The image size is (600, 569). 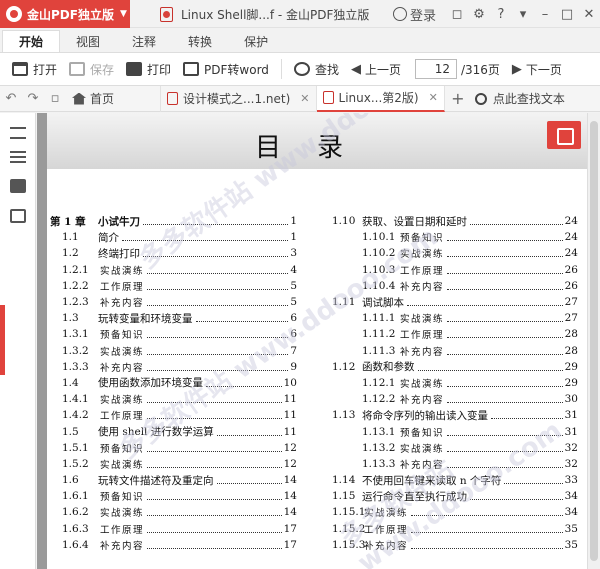 What do you see at coordinates (173, 545) in the screenshot?
I see `toc-entry: 1.6.4 补充内容 17` at bounding box center [173, 545].